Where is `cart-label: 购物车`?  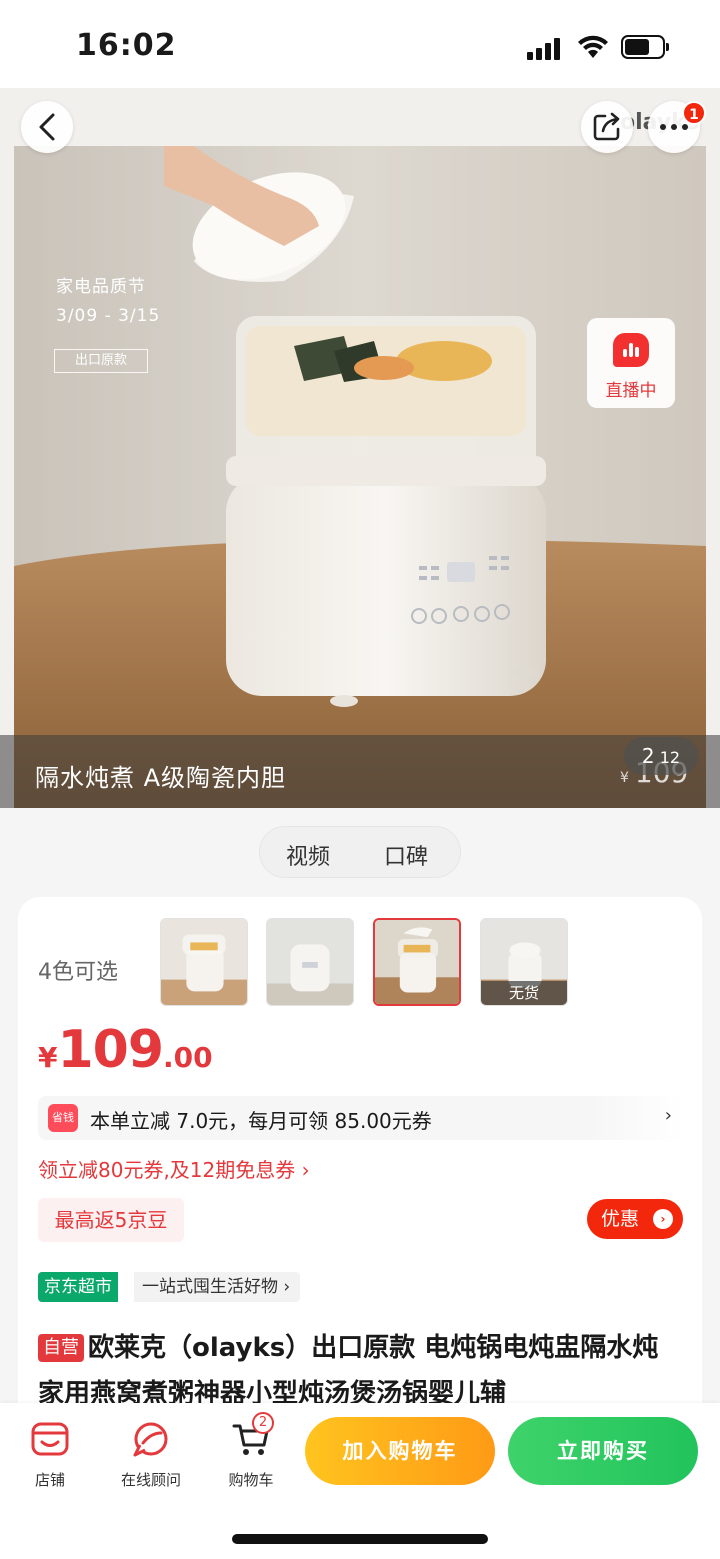 cart-label: 购物车 is located at coordinates (251, 1480).